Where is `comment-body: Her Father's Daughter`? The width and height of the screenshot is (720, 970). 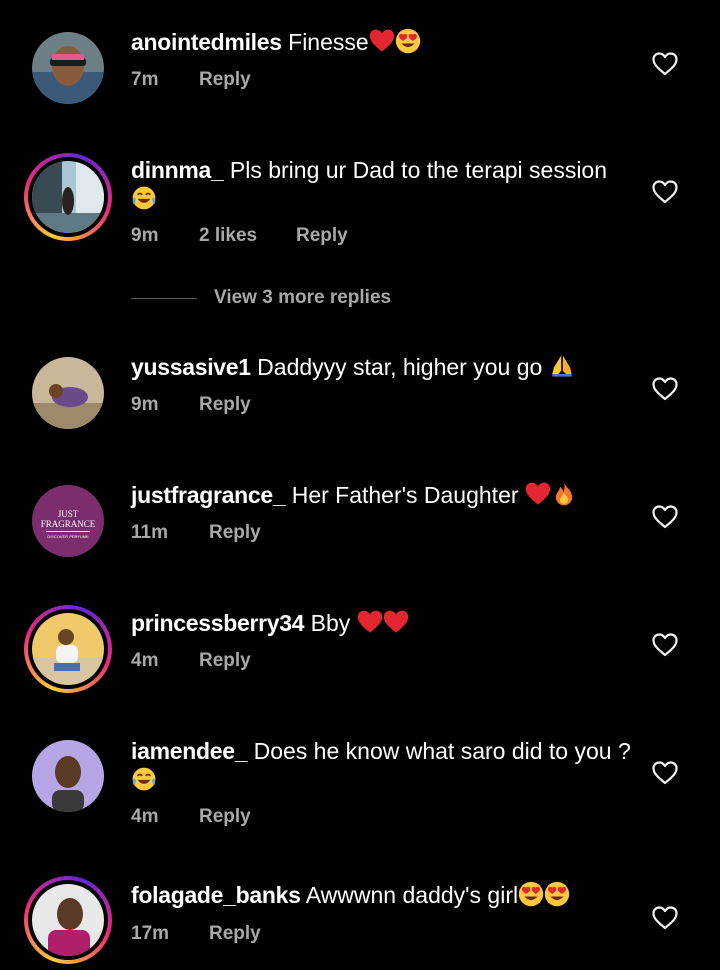 comment-body: Her Father's Daughter is located at coordinates (405, 495).